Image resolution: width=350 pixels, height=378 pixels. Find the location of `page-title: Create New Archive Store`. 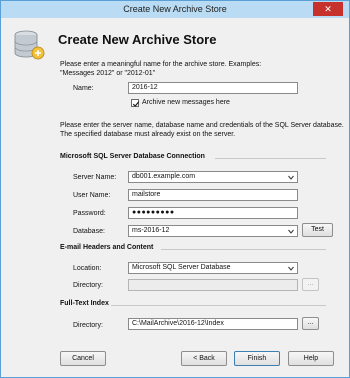

page-title: Create New Archive Store is located at coordinates (137, 39).